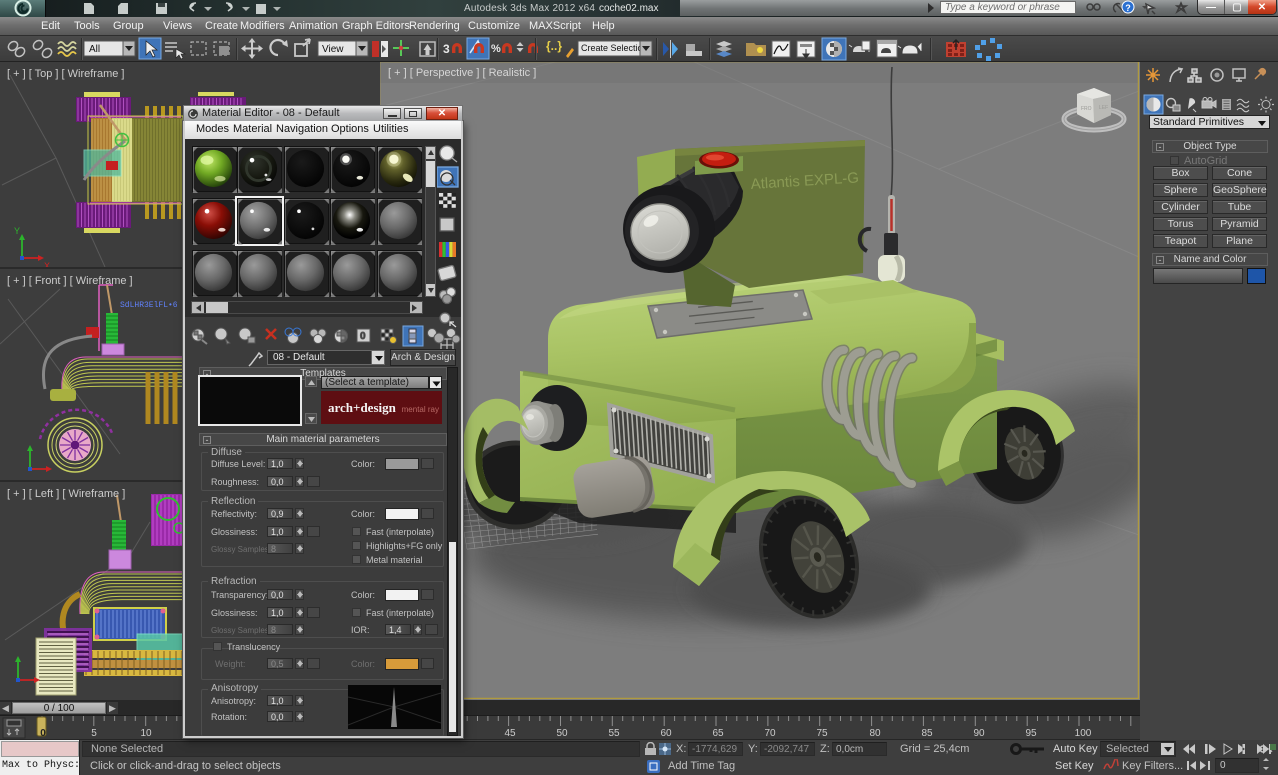 The image size is (1278, 775). Describe the element at coordinates (17, 231) in the screenshot. I see `svg-text: Y` at that location.